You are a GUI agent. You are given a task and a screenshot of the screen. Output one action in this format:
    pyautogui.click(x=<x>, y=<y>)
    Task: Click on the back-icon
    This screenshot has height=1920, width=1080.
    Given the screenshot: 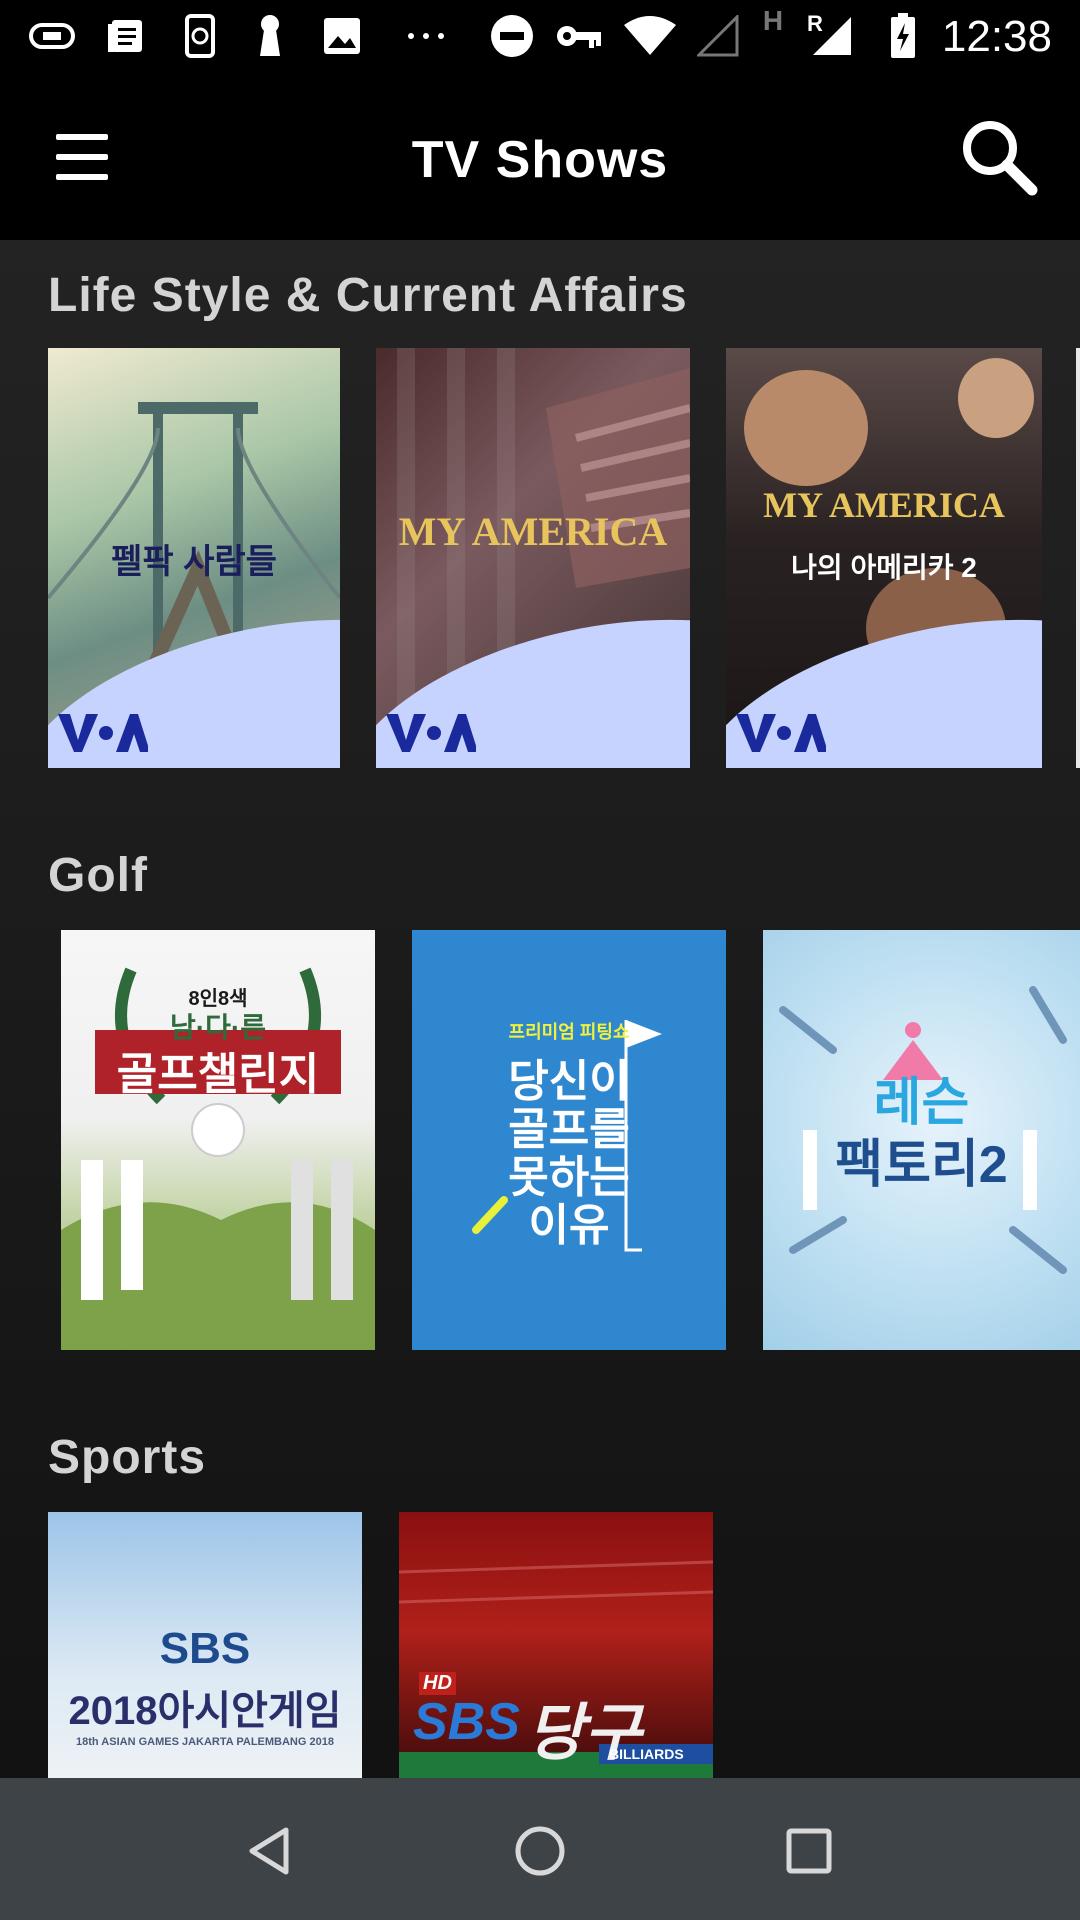 What is the action you would take?
    pyautogui.click(x=271, y=1851)
    